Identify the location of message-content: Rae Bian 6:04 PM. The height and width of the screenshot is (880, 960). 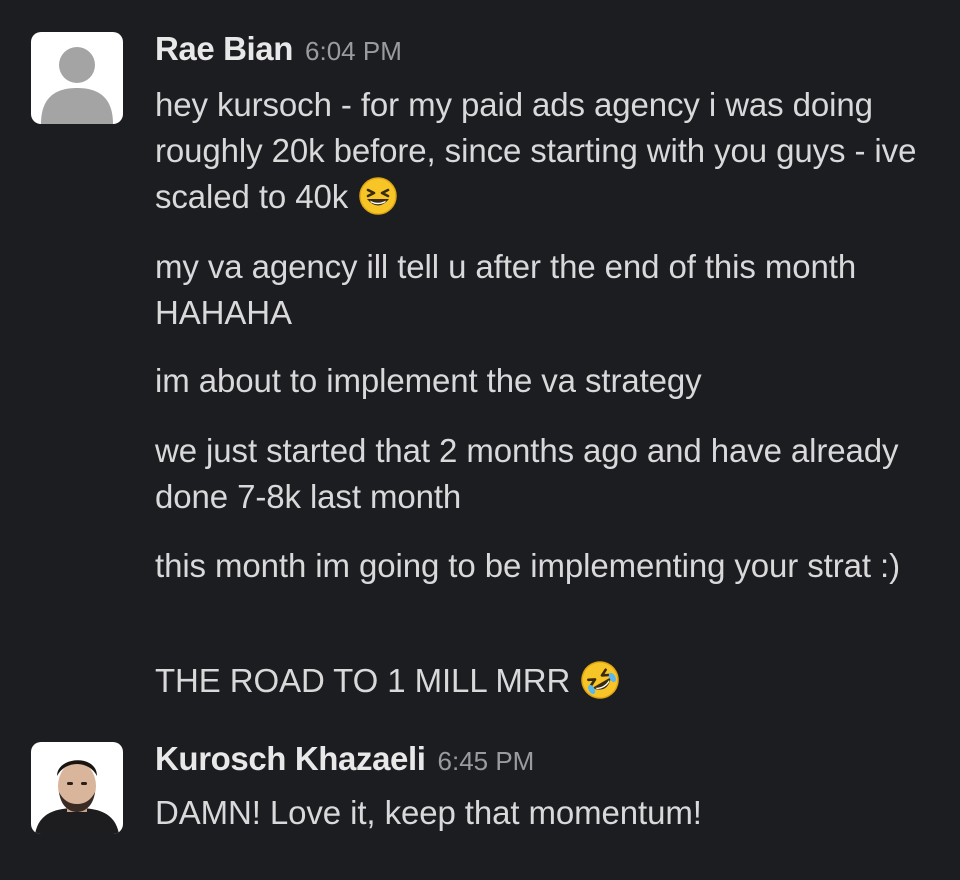
(547, 50).